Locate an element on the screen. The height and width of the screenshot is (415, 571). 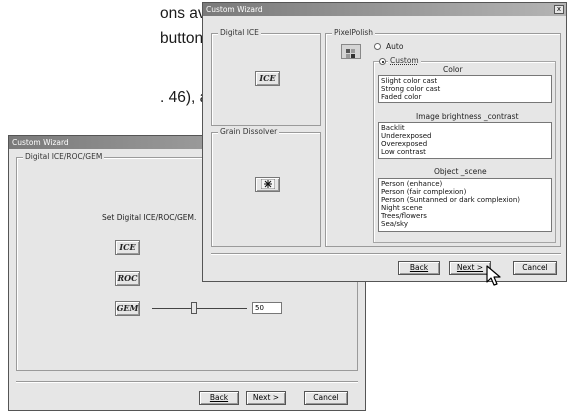
front-window-back-button: Back is located at coordinates (419, 268).